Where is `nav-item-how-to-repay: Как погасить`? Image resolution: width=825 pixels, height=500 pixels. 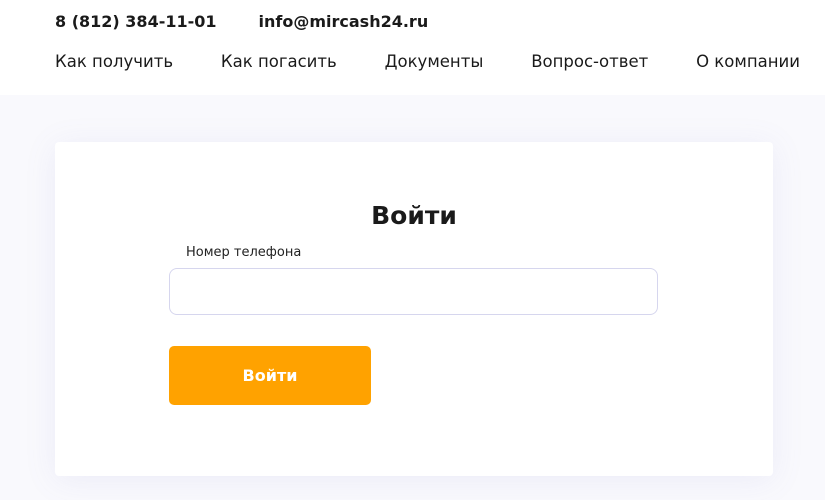
nav-item-how-to-repay: Как погасить is located at coordinates (279, 62).